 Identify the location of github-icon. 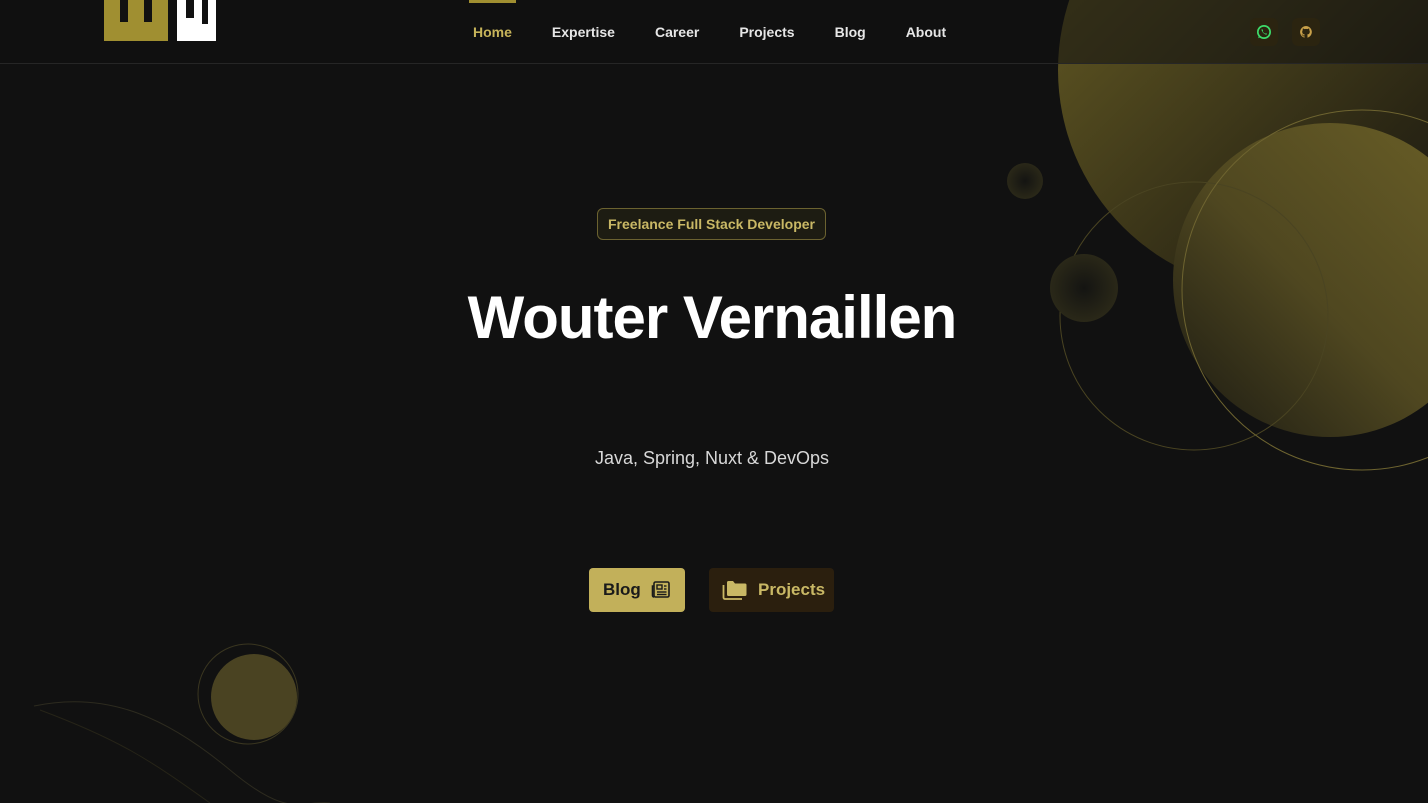
(1306, 32).